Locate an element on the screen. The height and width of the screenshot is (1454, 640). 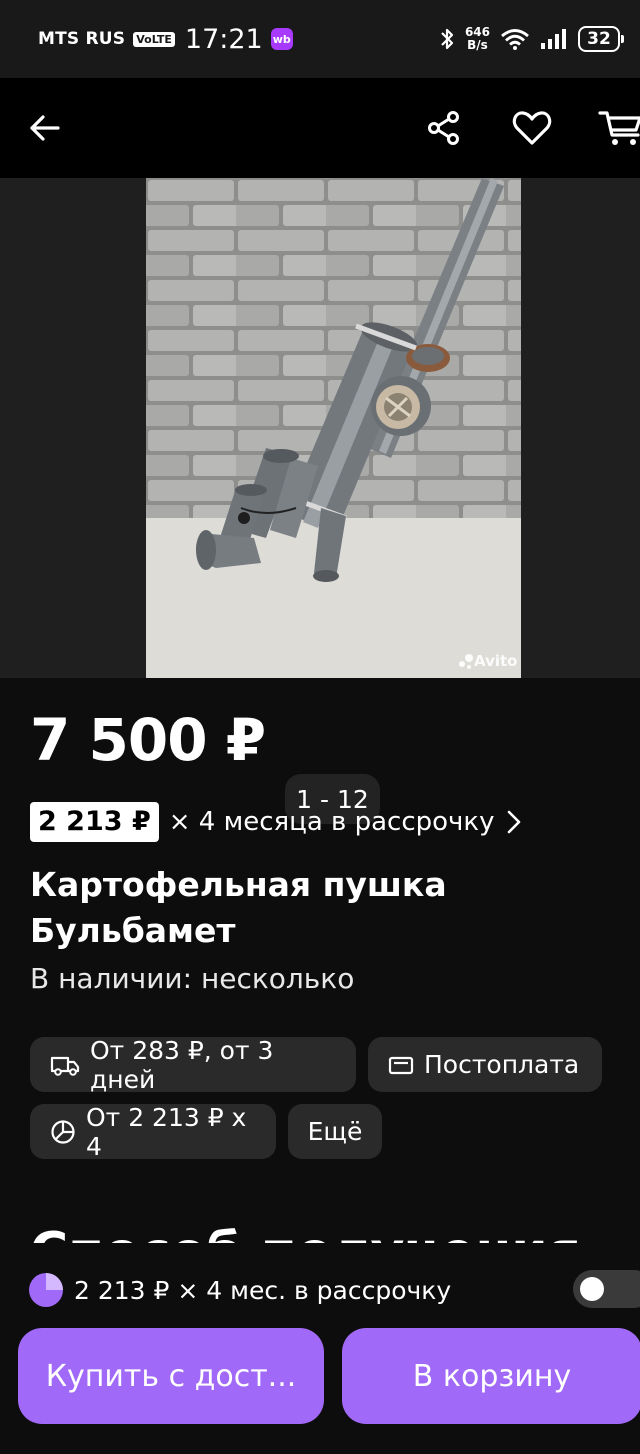
installment-link: 2 213 ₽ × 4 месяца в рассрочку is located at coordinates (276, 822).